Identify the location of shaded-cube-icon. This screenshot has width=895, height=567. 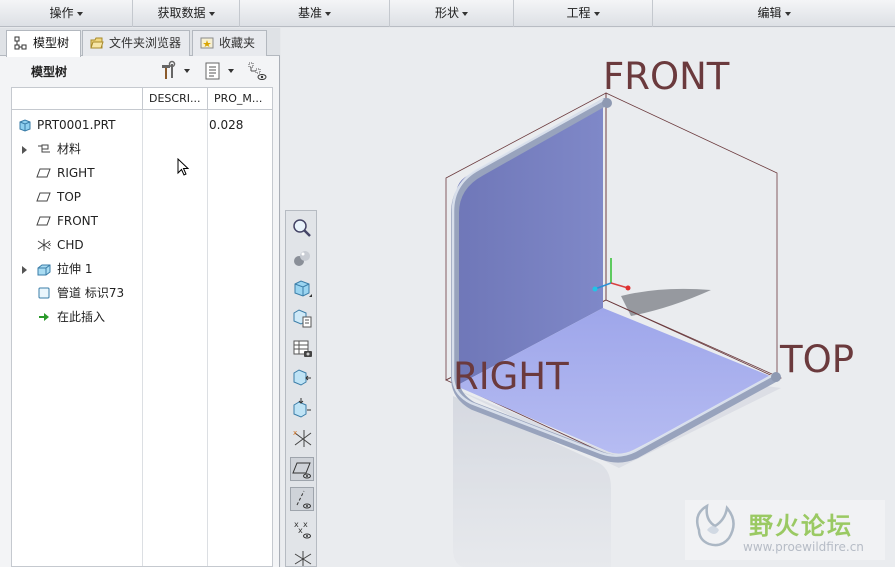
(303, 288).